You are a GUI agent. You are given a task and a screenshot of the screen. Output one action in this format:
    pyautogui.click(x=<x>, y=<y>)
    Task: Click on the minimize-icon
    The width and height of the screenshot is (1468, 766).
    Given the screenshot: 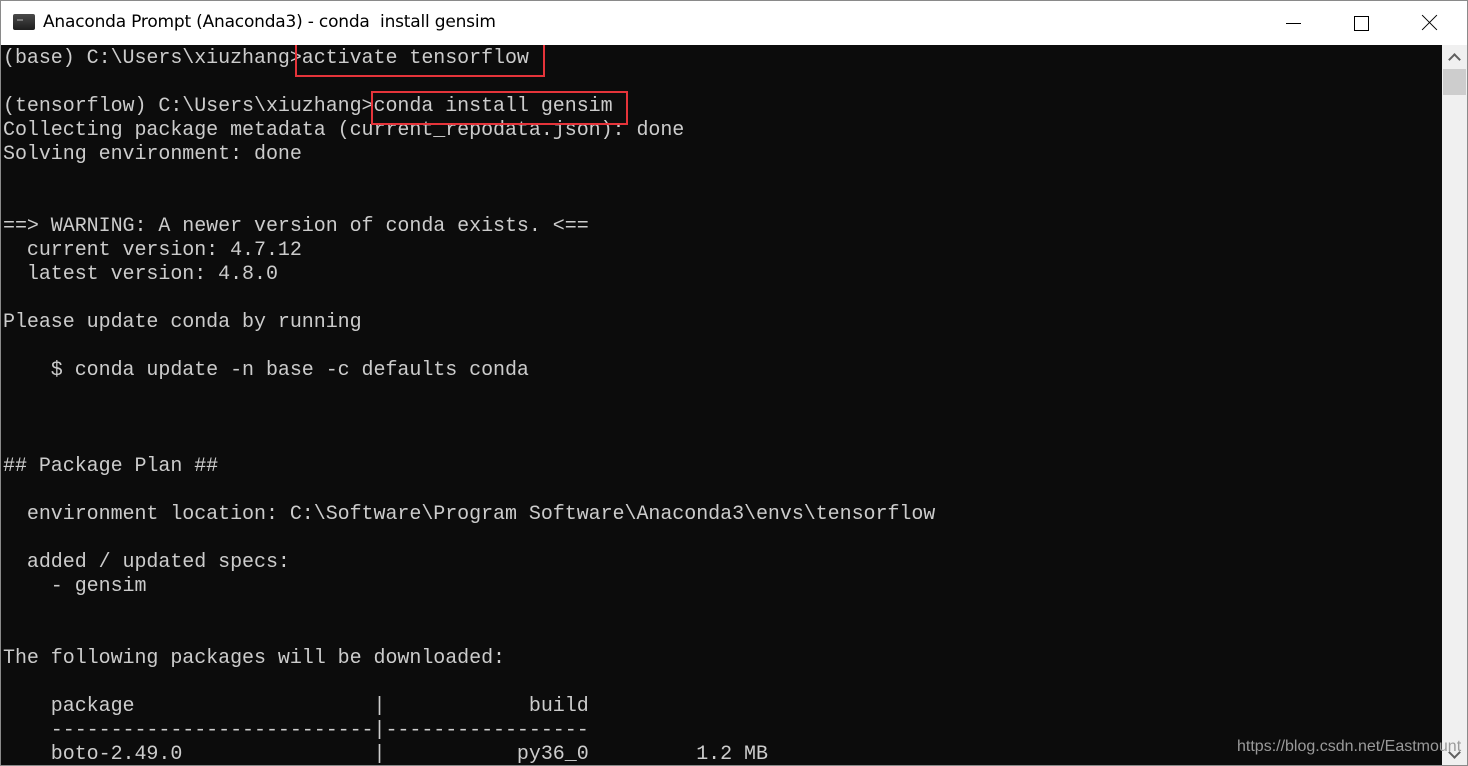 What is the action you would take?
    pyautogui.click(x=1293, y=23)
    